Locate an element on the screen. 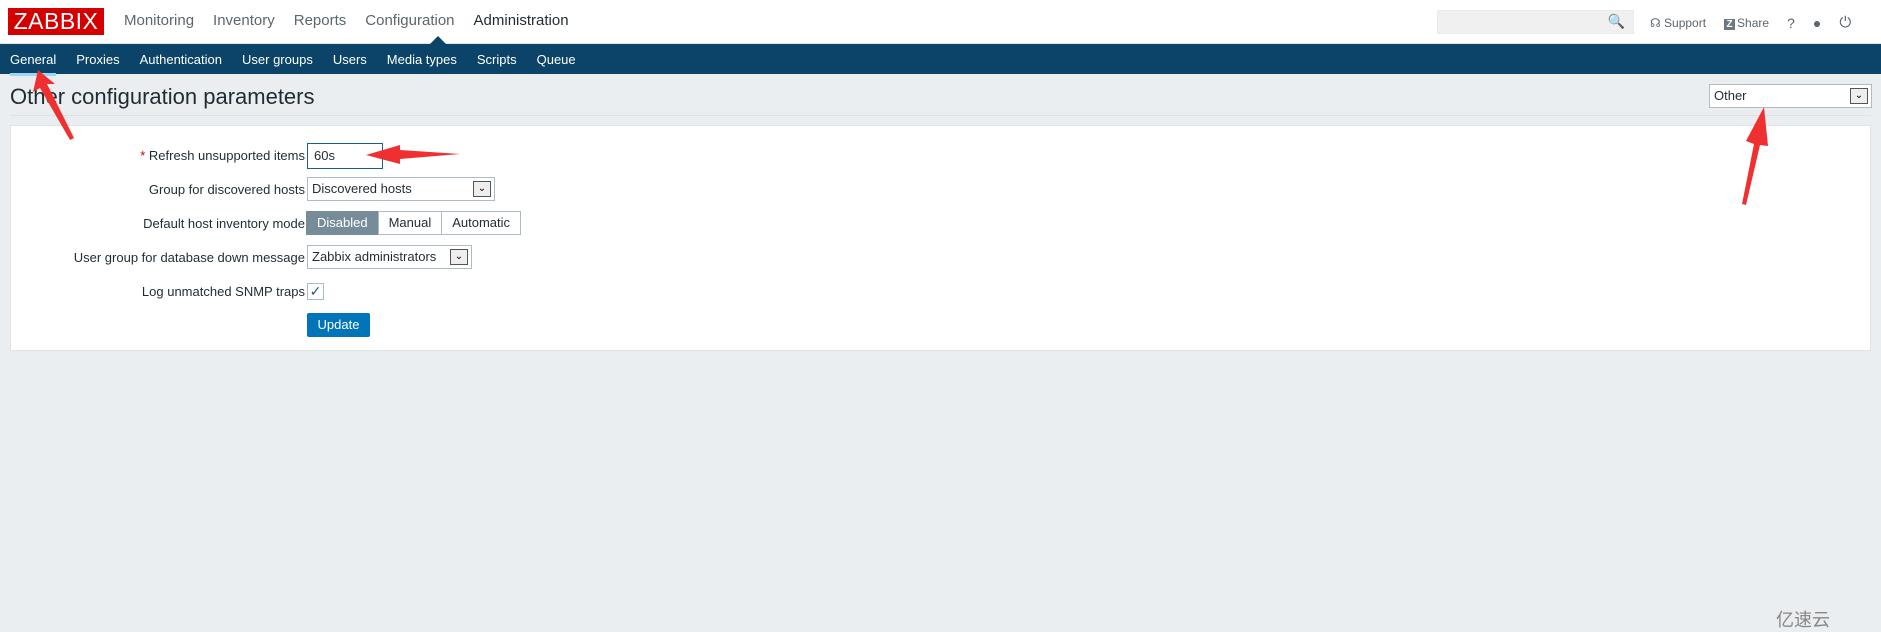 The width and height of the screenshot is (1881, 632). annotation-arrow-refresh is located at coordinates (413, 154).